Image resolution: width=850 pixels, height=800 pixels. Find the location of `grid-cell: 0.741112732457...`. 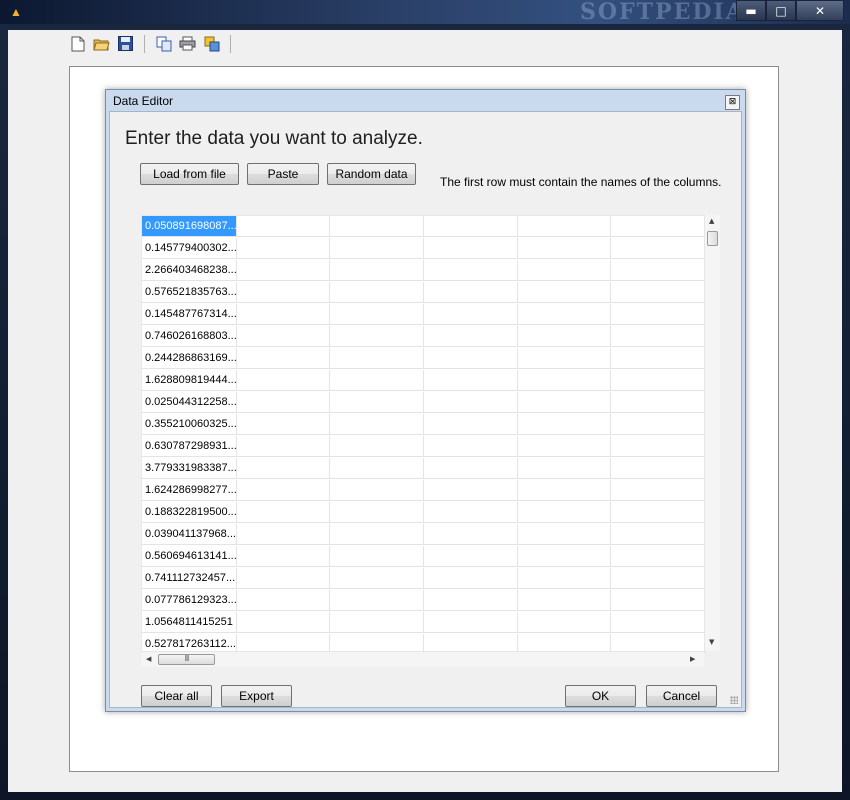

grid-cell: 0.741112732457... is located at coordinates (189, 578).